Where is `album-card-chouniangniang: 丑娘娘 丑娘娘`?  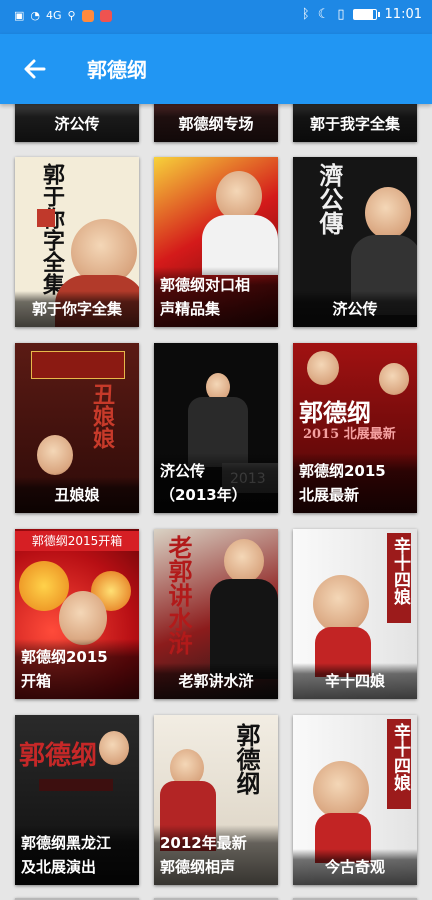 album-card-chouniangniang: 丑娘娘 丑娘娘 is located at coordinates (77, 428).